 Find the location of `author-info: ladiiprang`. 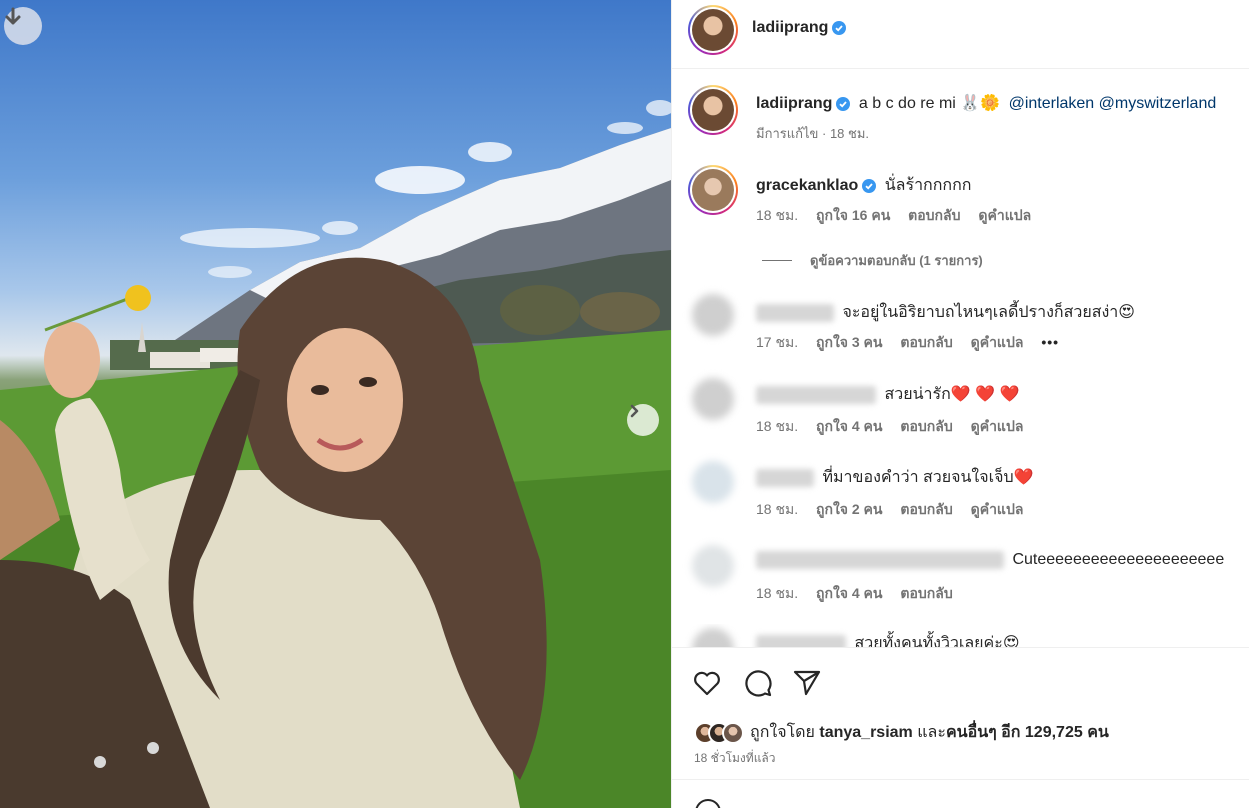

author-info: ladiiprang is located at coordinates (799, 28).